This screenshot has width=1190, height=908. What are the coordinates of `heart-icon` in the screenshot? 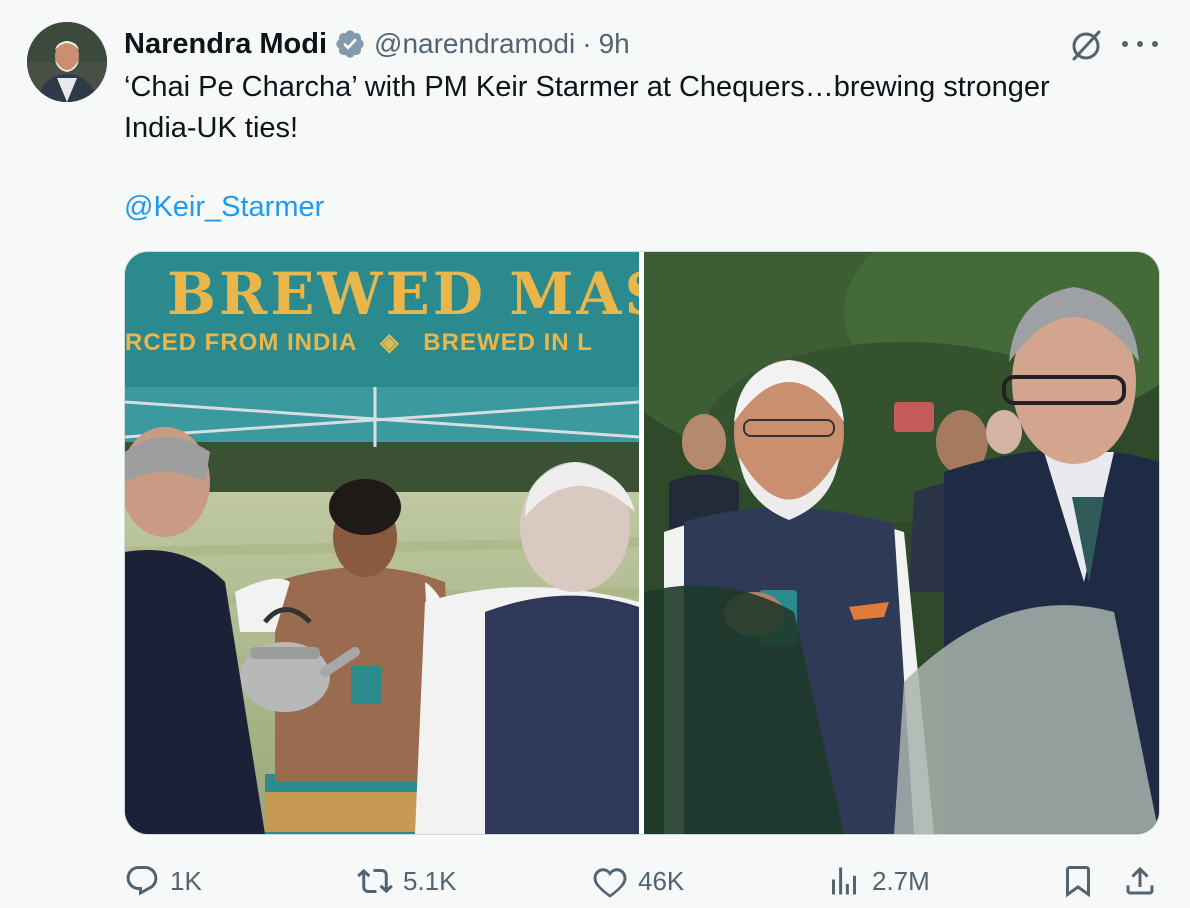 It's located at (610, 883).